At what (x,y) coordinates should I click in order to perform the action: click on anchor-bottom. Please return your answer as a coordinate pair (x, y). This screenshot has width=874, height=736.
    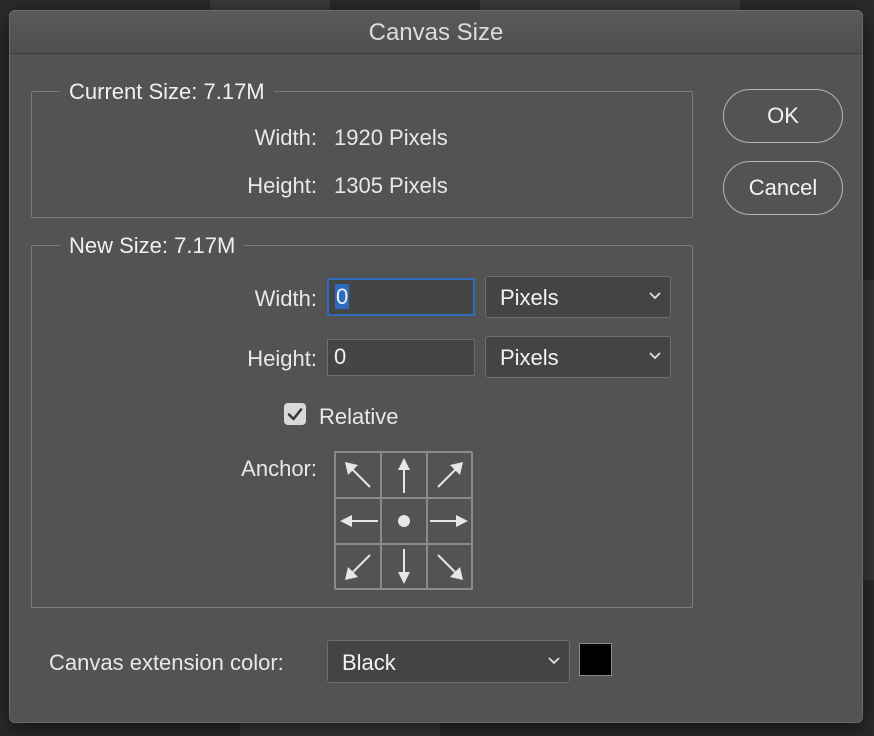
    Looking at the image, I should click on (404, 567).